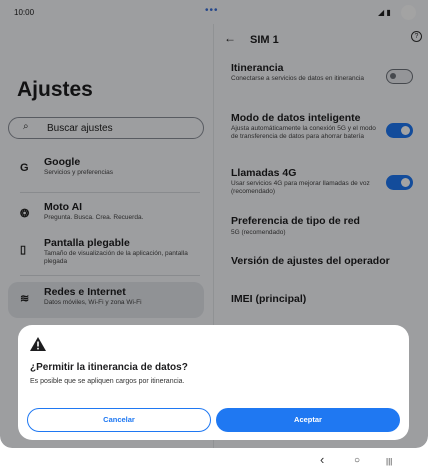 This screenshot has height=476, width=428. I want to click on cancel-button: Cancelar, so click(119, 420).